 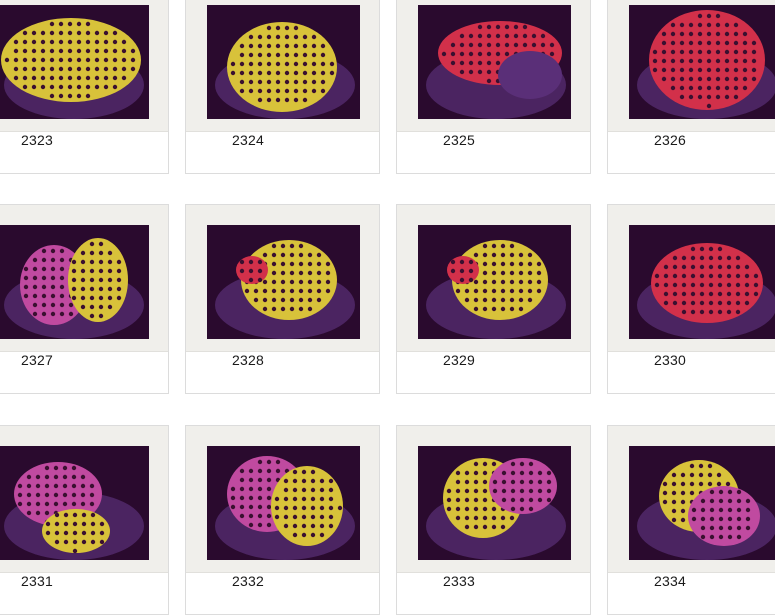 I want to click on item-number-label: 2330, so click(x=670, y=360).